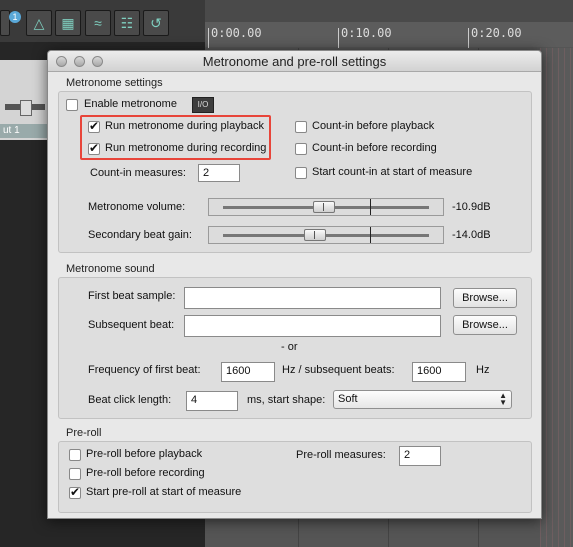 This screenshot has width=573, height=547. Describe the element at coordinates (203, 105) in the screenshot. I see `io-button: I/O` at that location.